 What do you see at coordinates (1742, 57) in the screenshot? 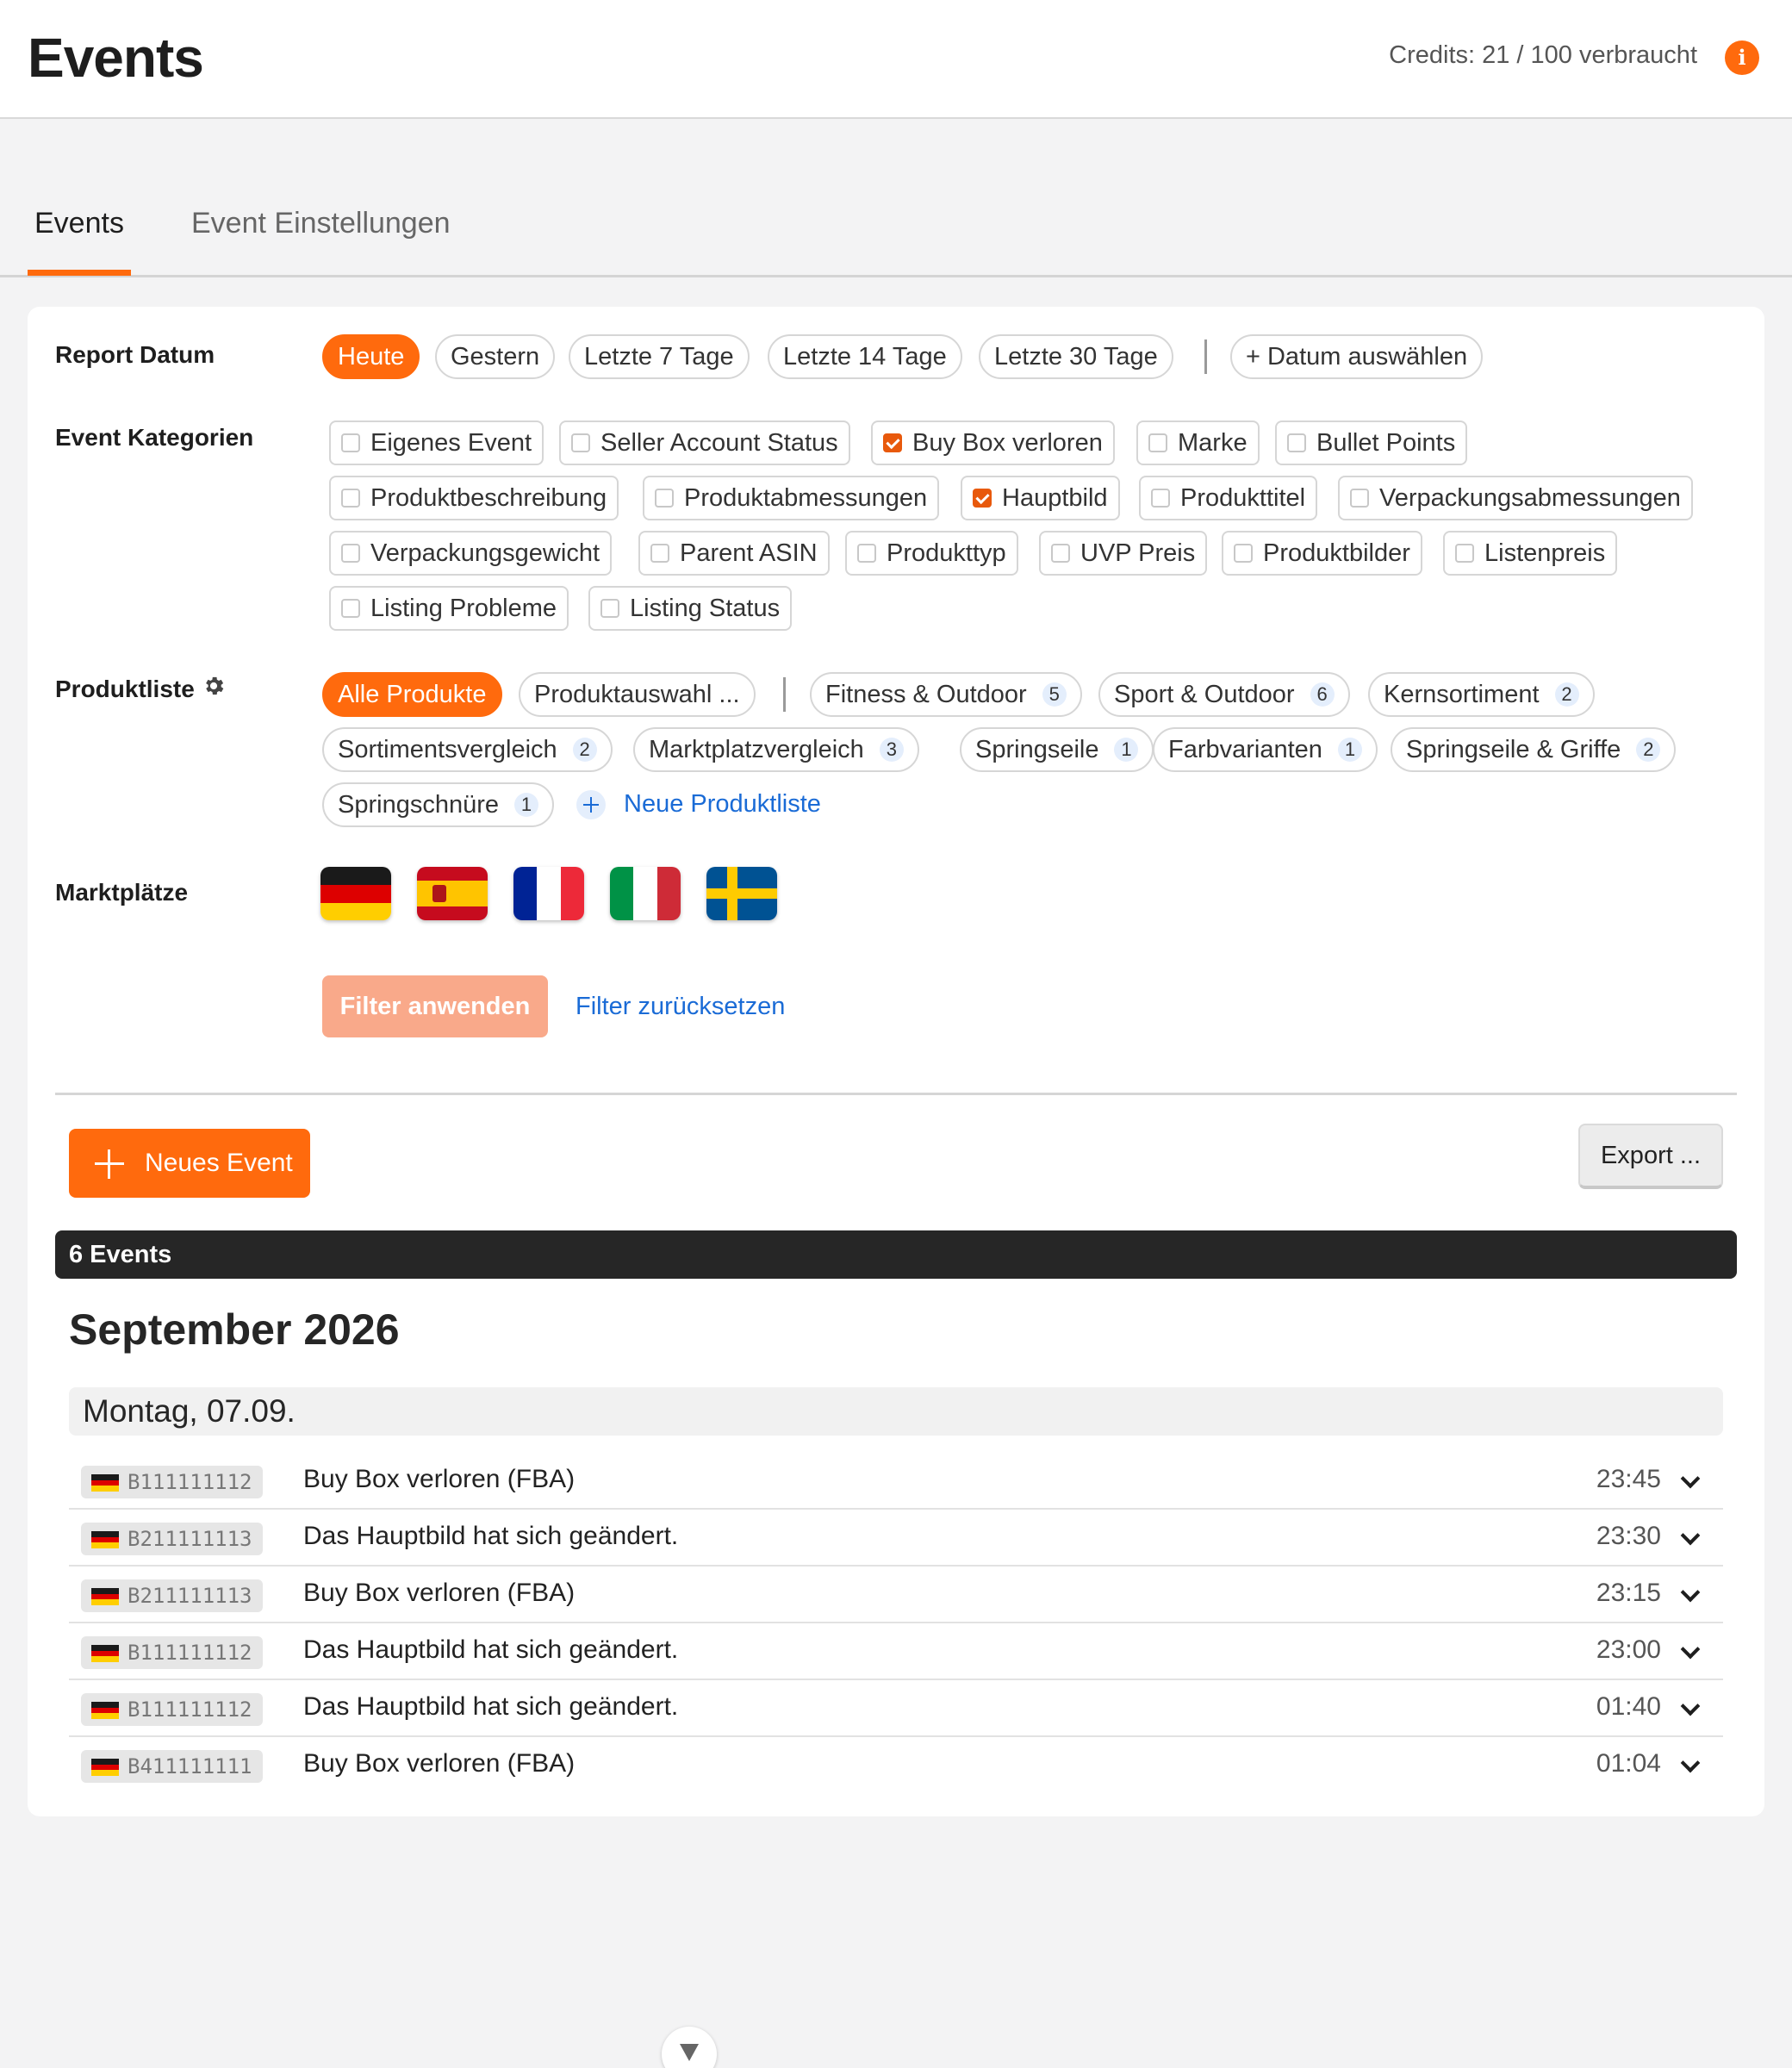
I see `info-icon: i` at bounding box center [1742, 57].